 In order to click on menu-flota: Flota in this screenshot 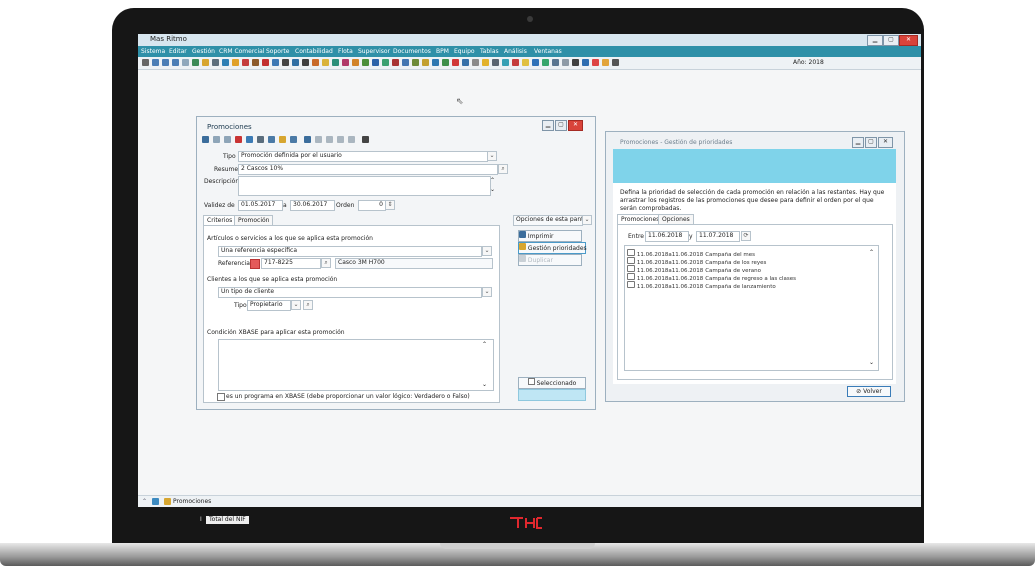, I will do `click(345, 51)`.